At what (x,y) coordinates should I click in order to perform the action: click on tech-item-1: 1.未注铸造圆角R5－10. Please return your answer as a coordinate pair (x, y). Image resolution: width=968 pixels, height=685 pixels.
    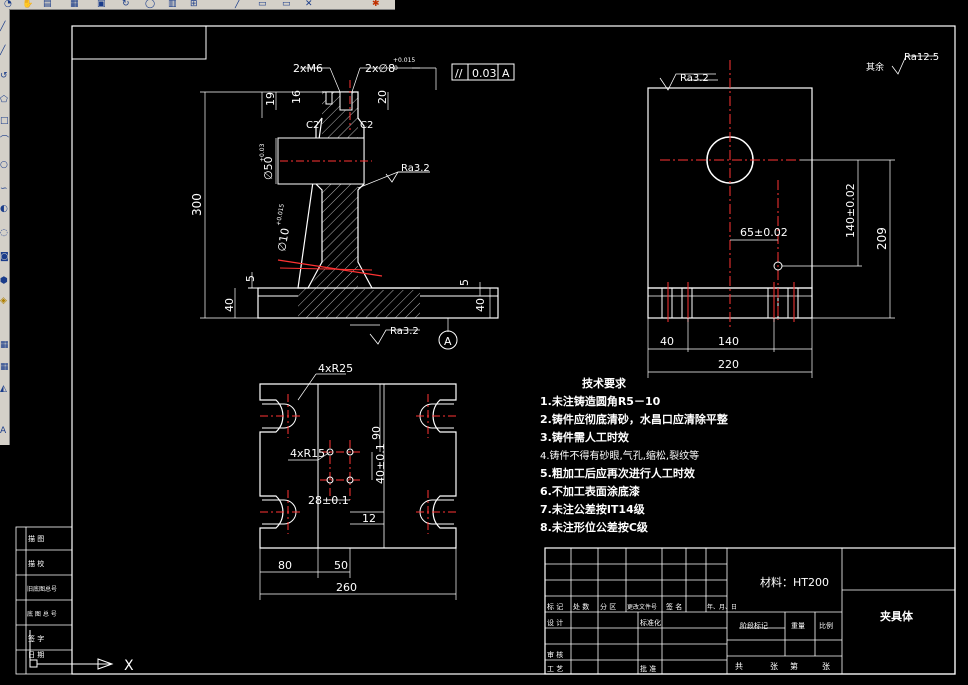
    Looking at the image, I should click on (600, 401).